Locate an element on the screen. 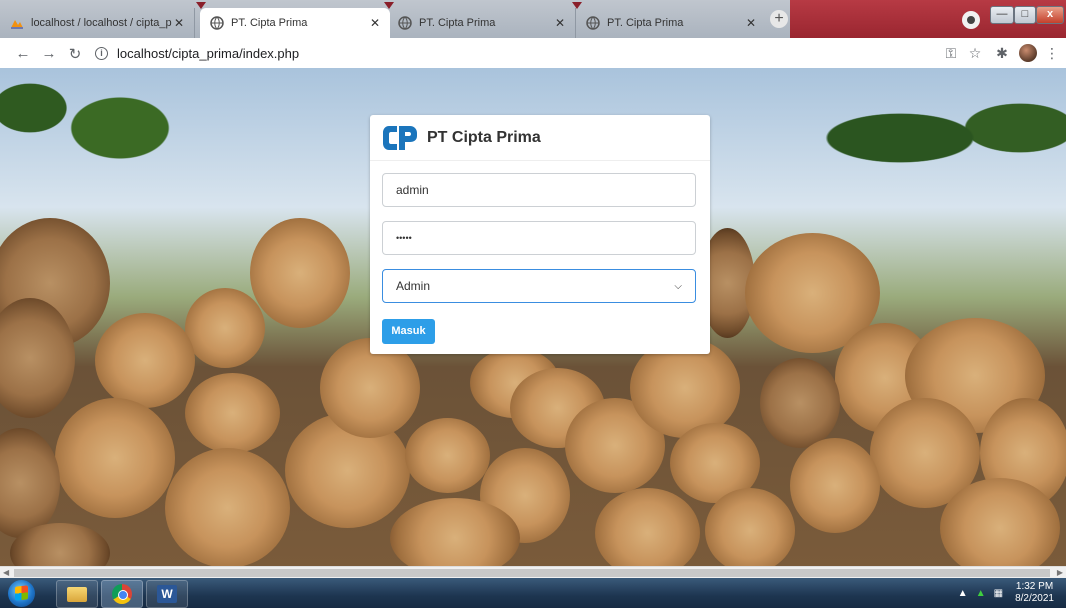  taskbar-word: W is located at coordinates (167, 594).